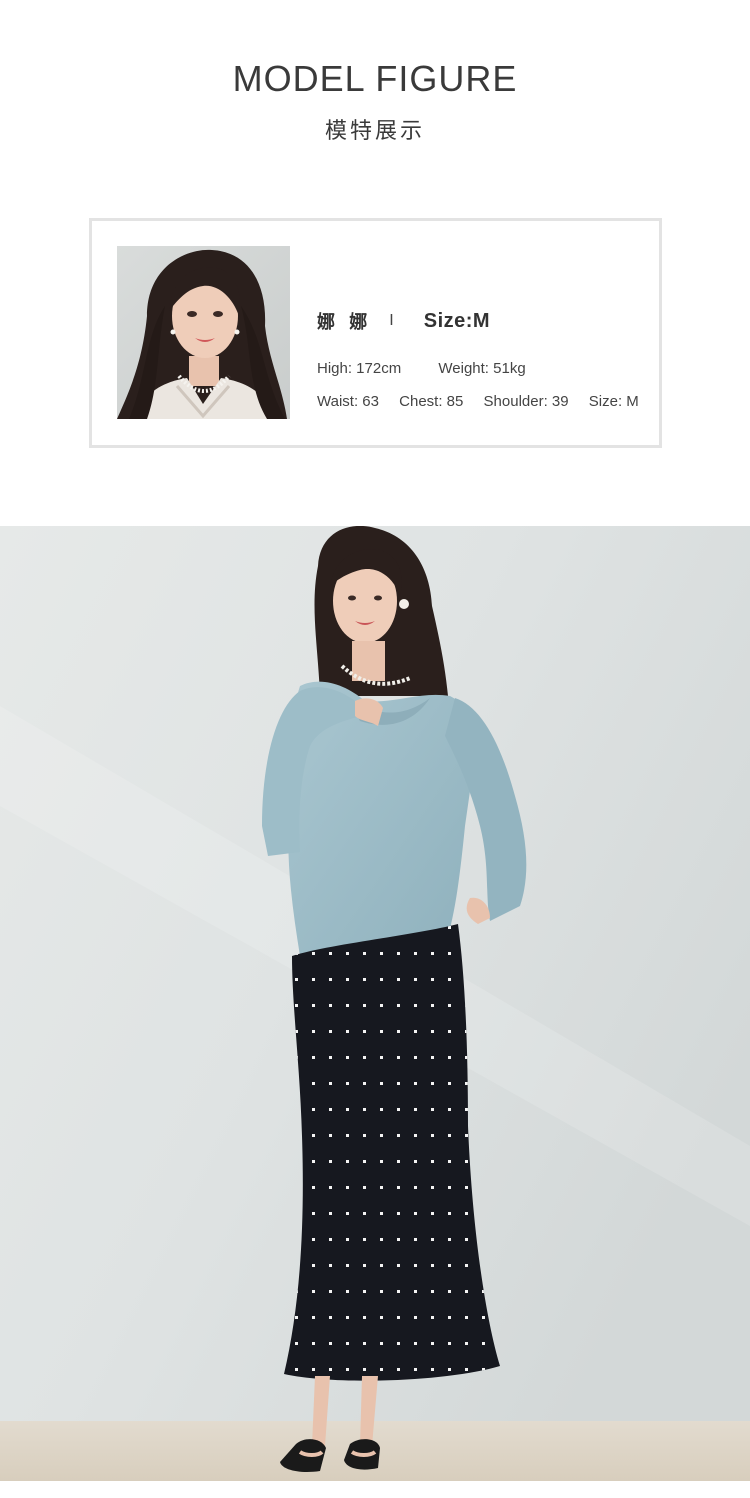 The width and height of the screenshot is (750, 1498). I want to click on waist-value: Waist: 63, so click(348, 401).